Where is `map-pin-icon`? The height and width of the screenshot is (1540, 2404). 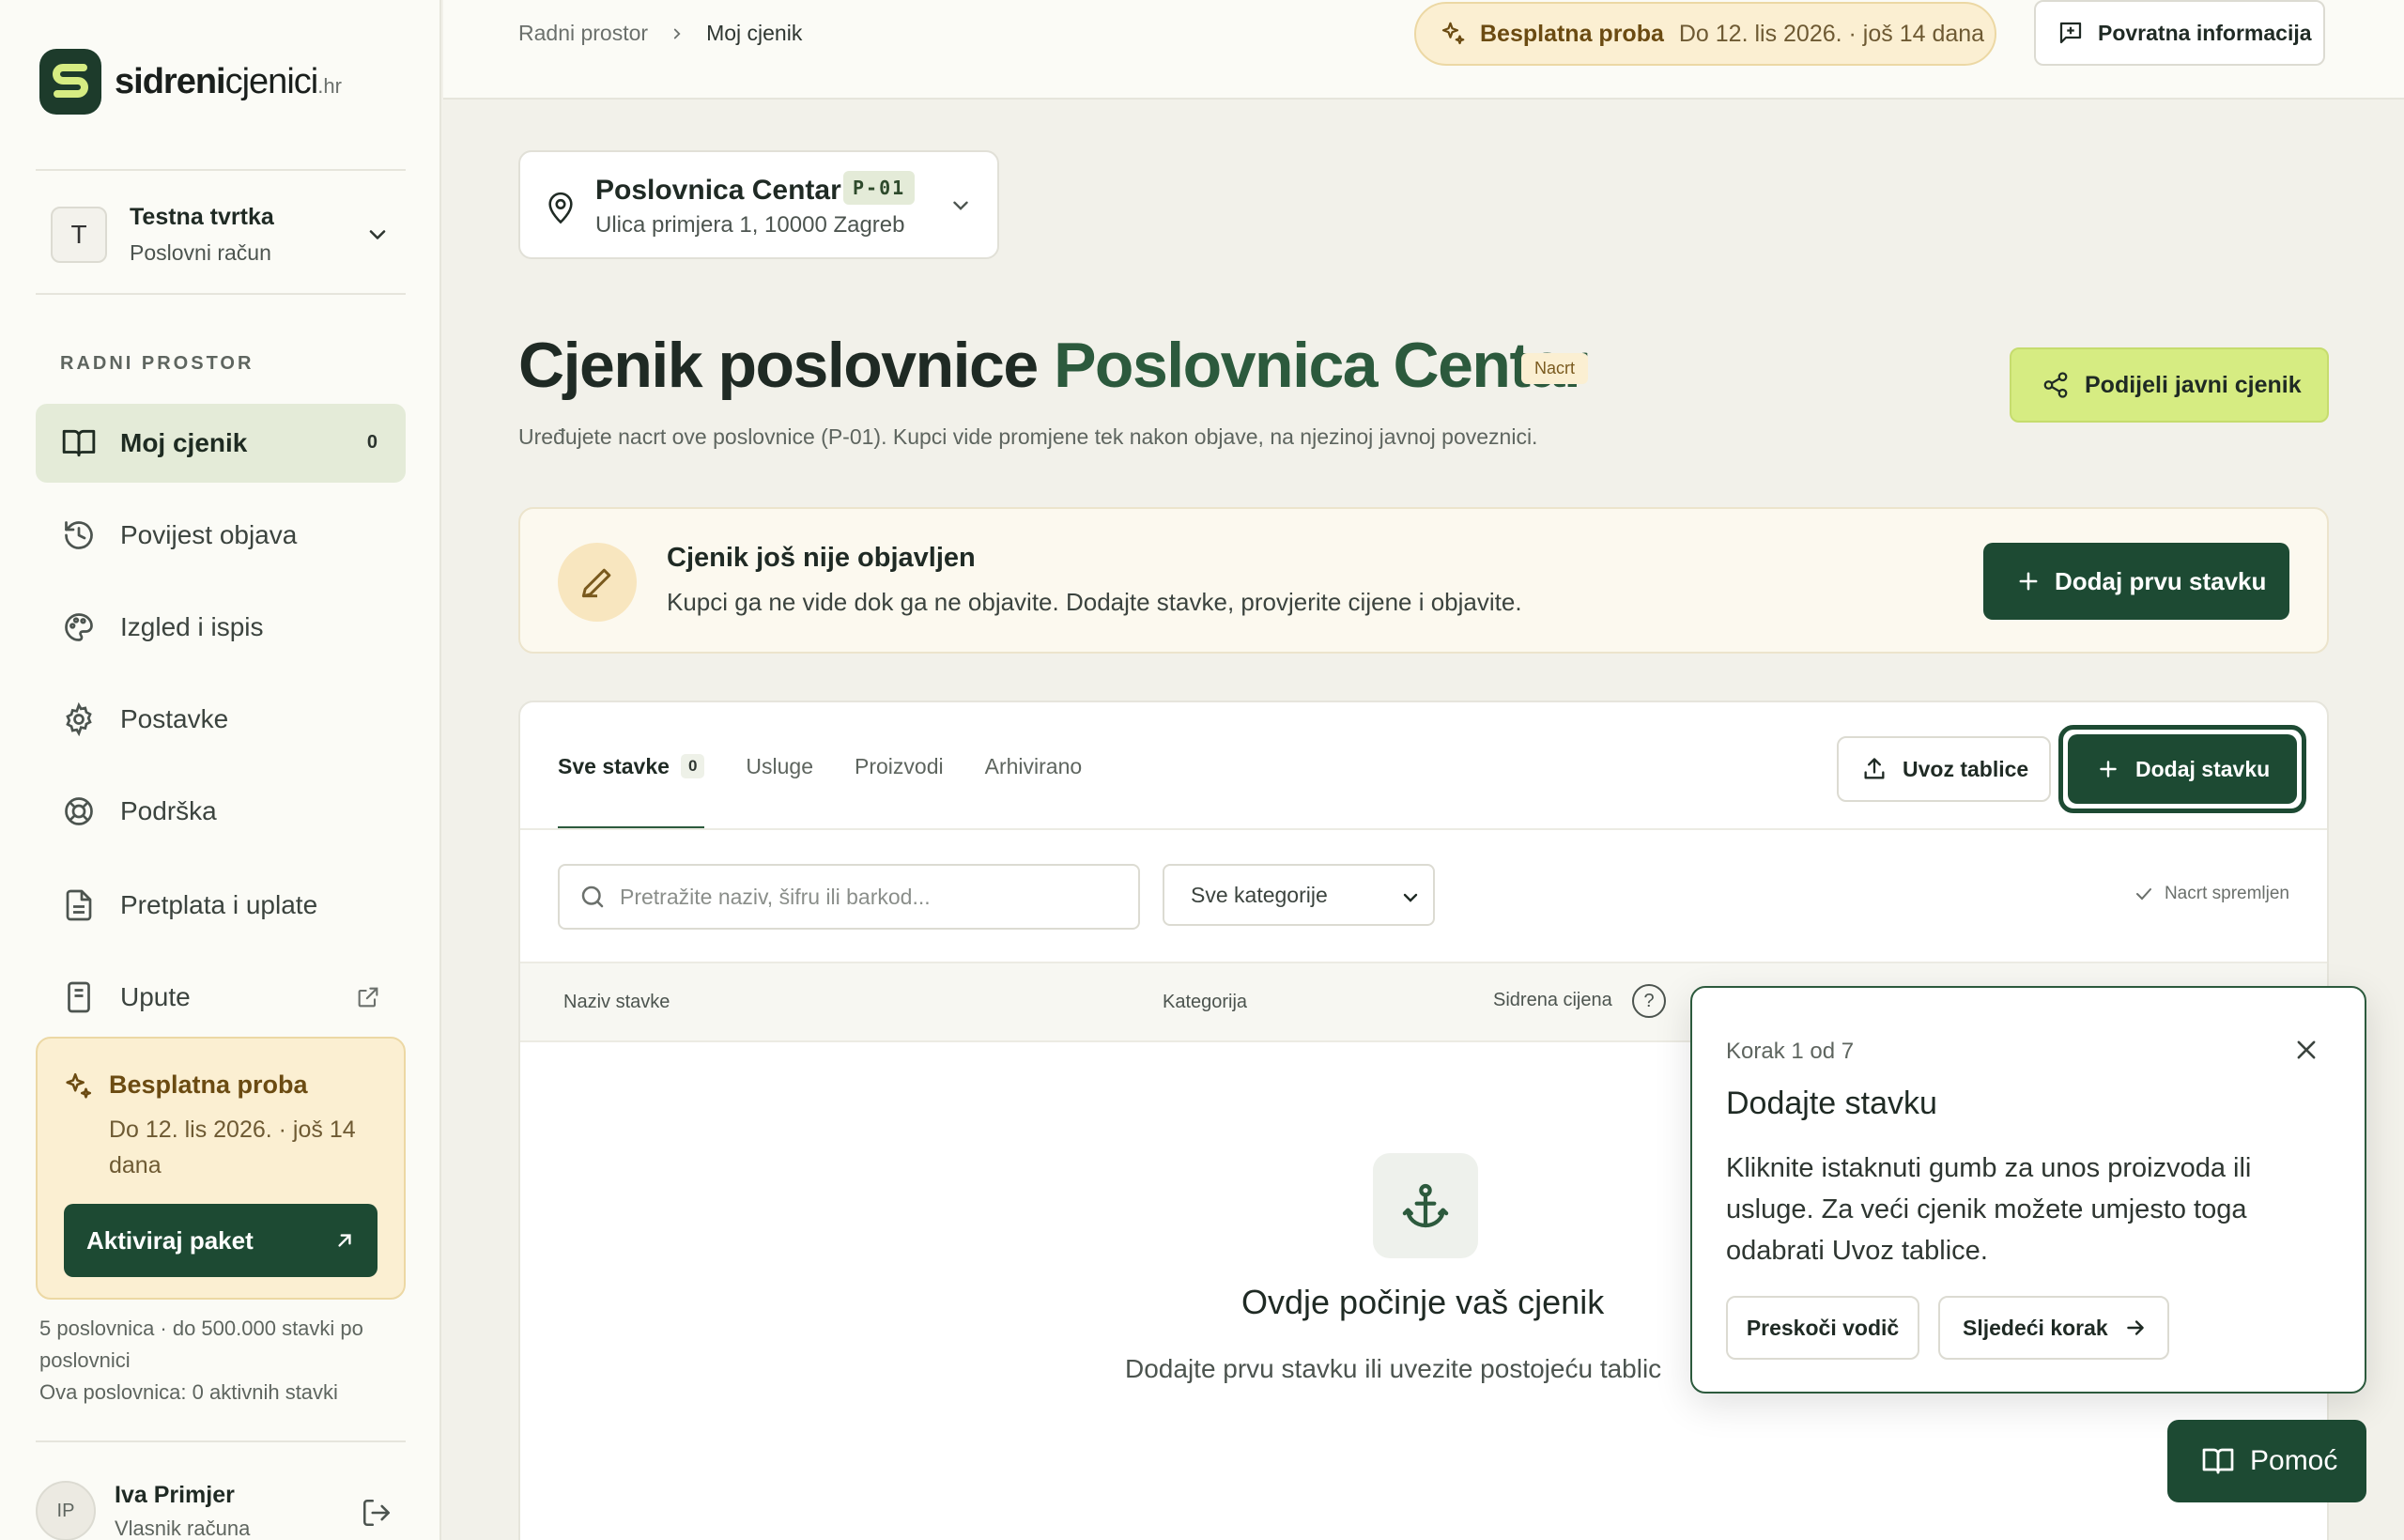
map-pin-icon is located at coordinates (561, 207).